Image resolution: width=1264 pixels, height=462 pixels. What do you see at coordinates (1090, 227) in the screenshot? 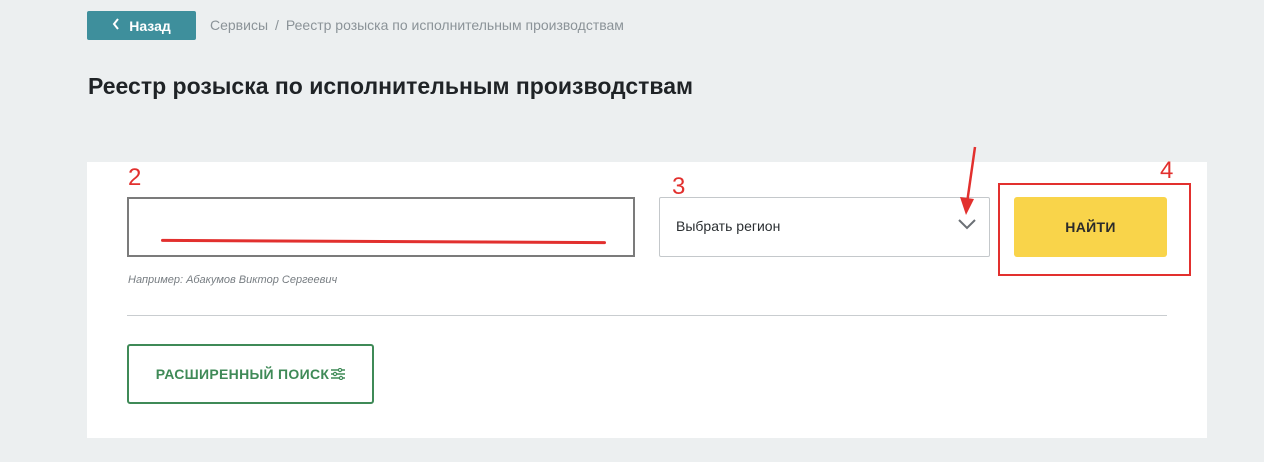
I see `search-button: НАЙТИ` at bounding box center [1090, 227].